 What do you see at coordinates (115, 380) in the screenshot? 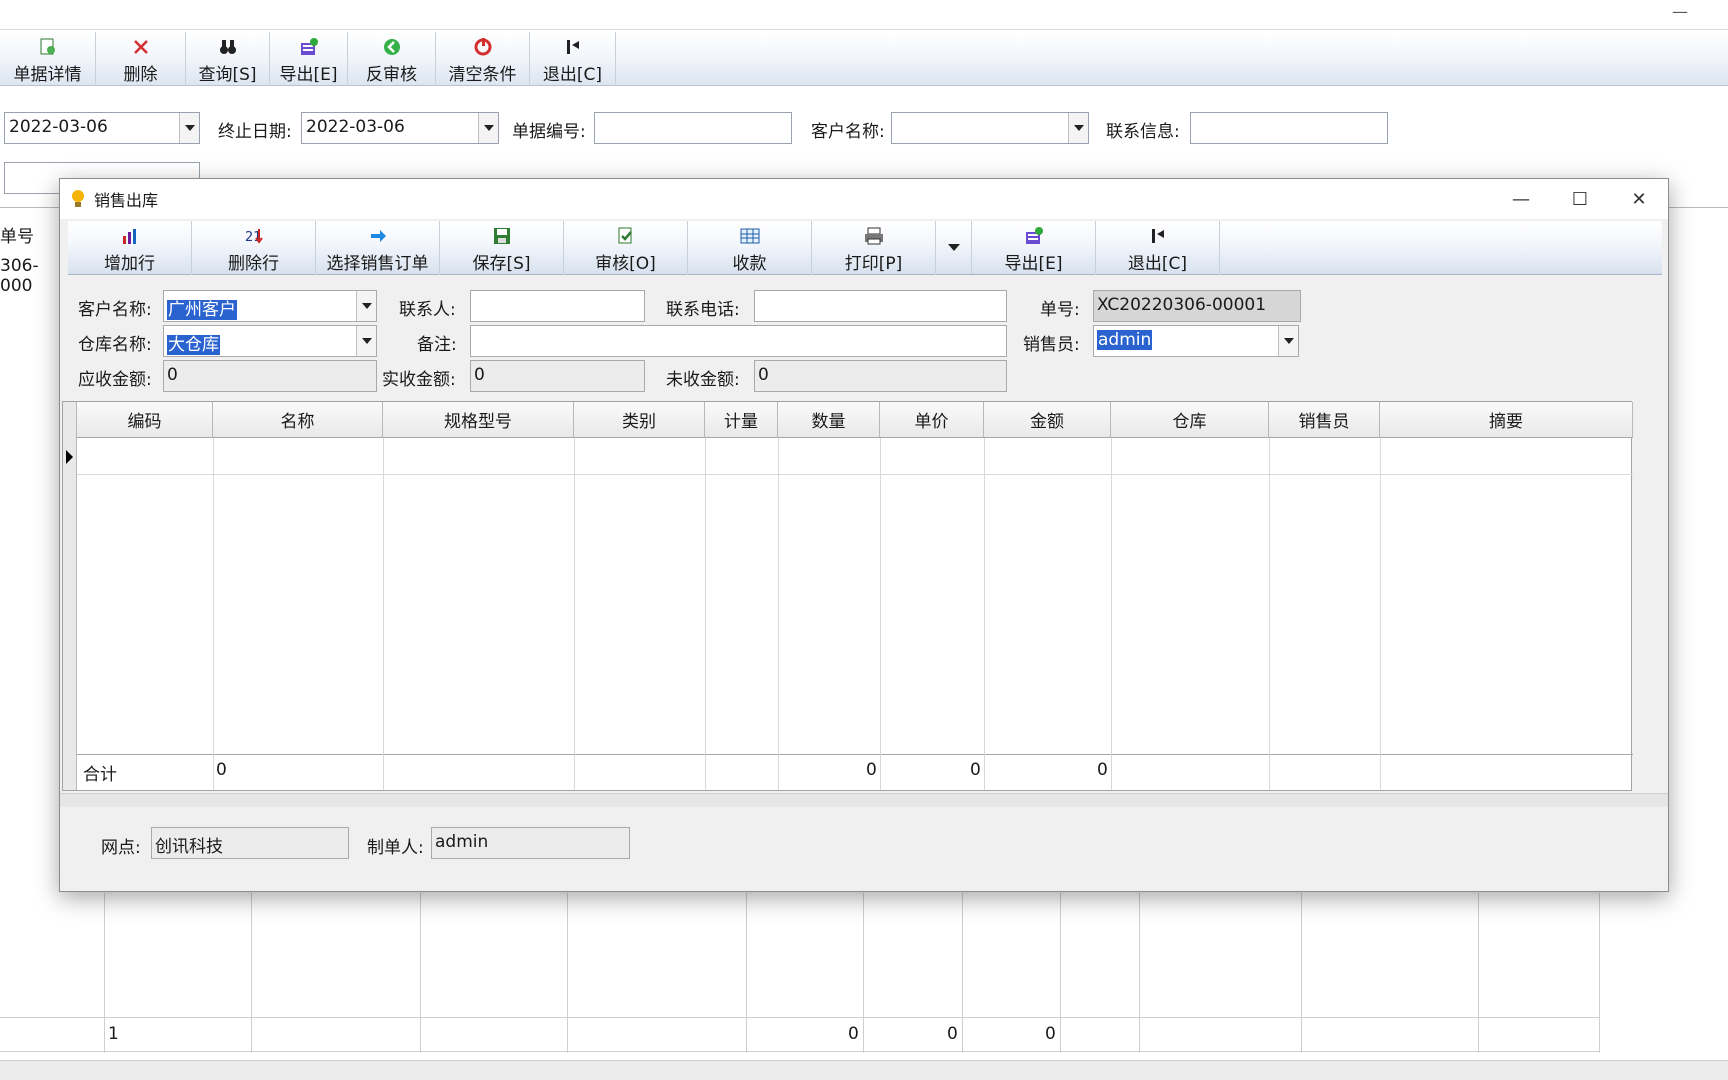
I see `receivable-label: 应收金额:` at bounding box center [115, 380].